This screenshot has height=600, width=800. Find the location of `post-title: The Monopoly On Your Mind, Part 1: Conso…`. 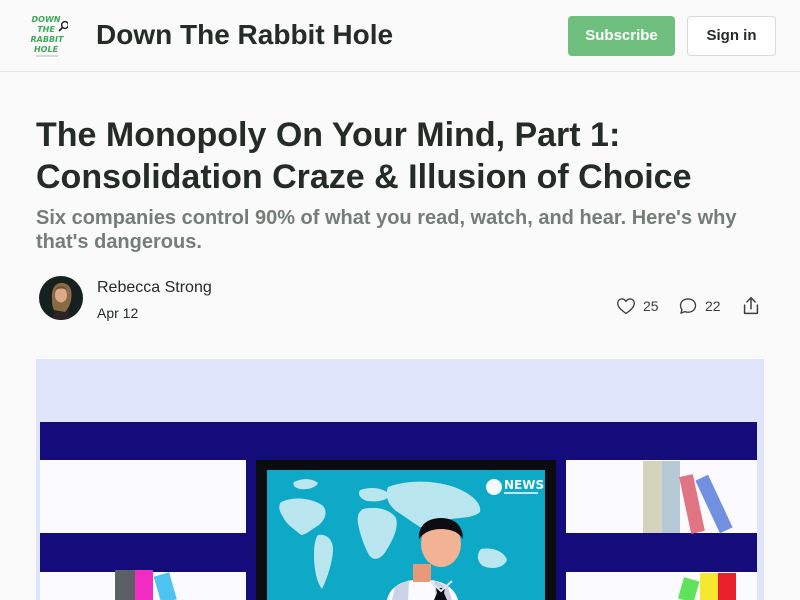

post-title: The Monopoly On Your Mind, Part 1: Conso… is located at coordinates (364, 156).